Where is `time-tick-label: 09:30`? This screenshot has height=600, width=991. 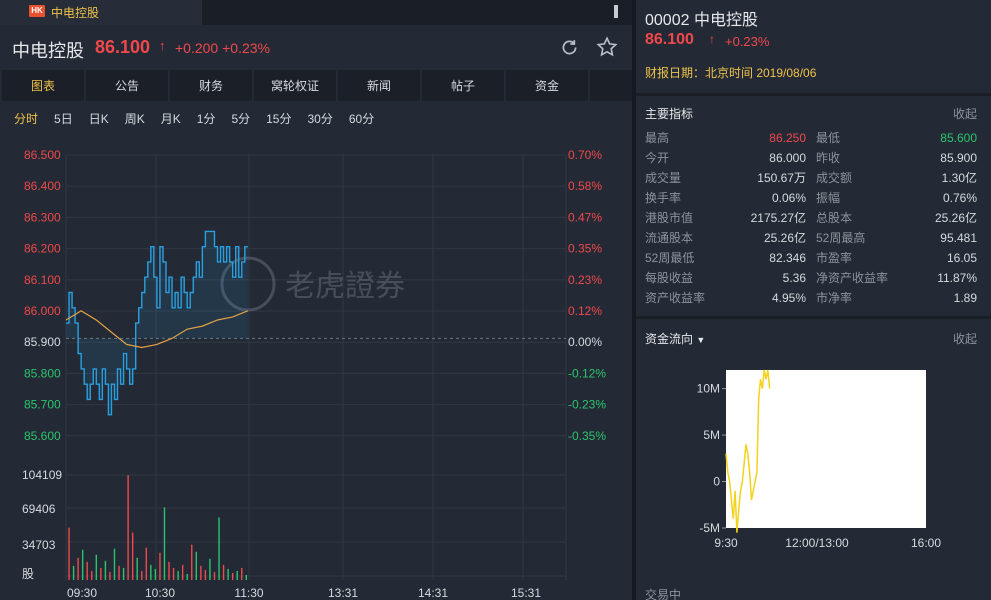 time-tick-label: 09:30 is located at coordinates (82, 593).